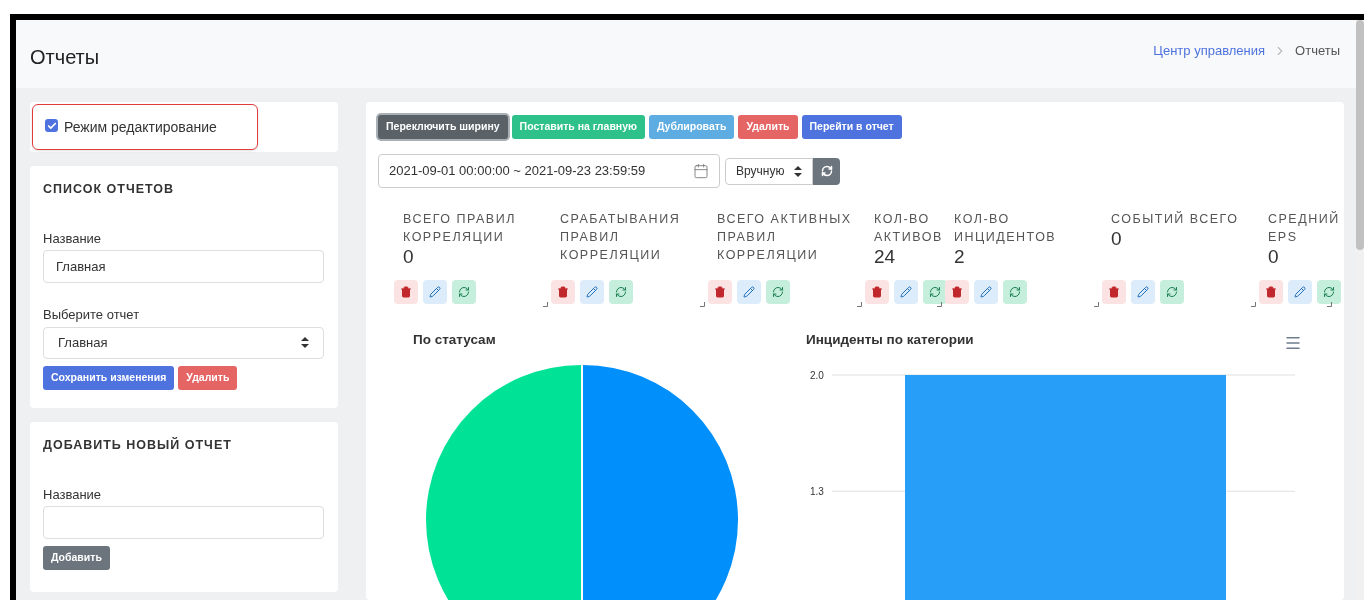 The width and height of the screenshot is (1364, 600). Describe the element at coordinates (960, 257) in the screenshot. I see `widget-value: 2` at that location.